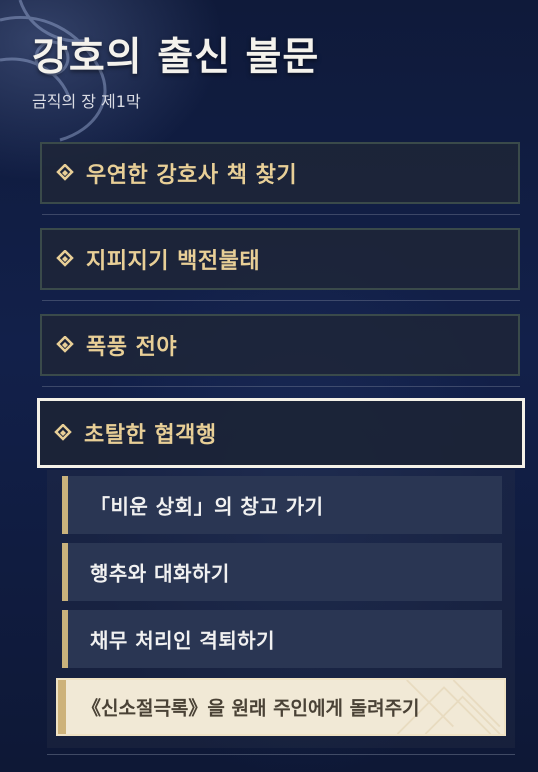  What do you see at coordinates (62, 707) in the screenshot?
I see `selection-bar` at bounding box center [62, 707].